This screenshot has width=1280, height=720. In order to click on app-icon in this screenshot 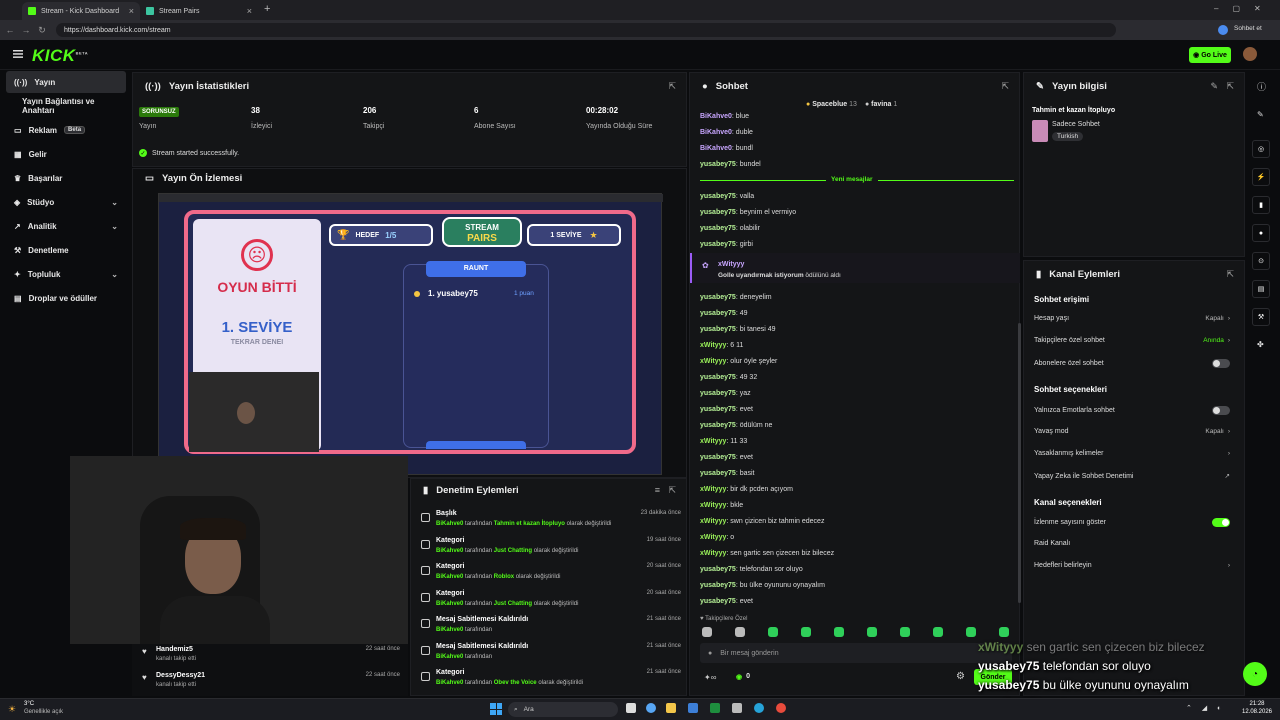, I will do `click(737, 708)`.